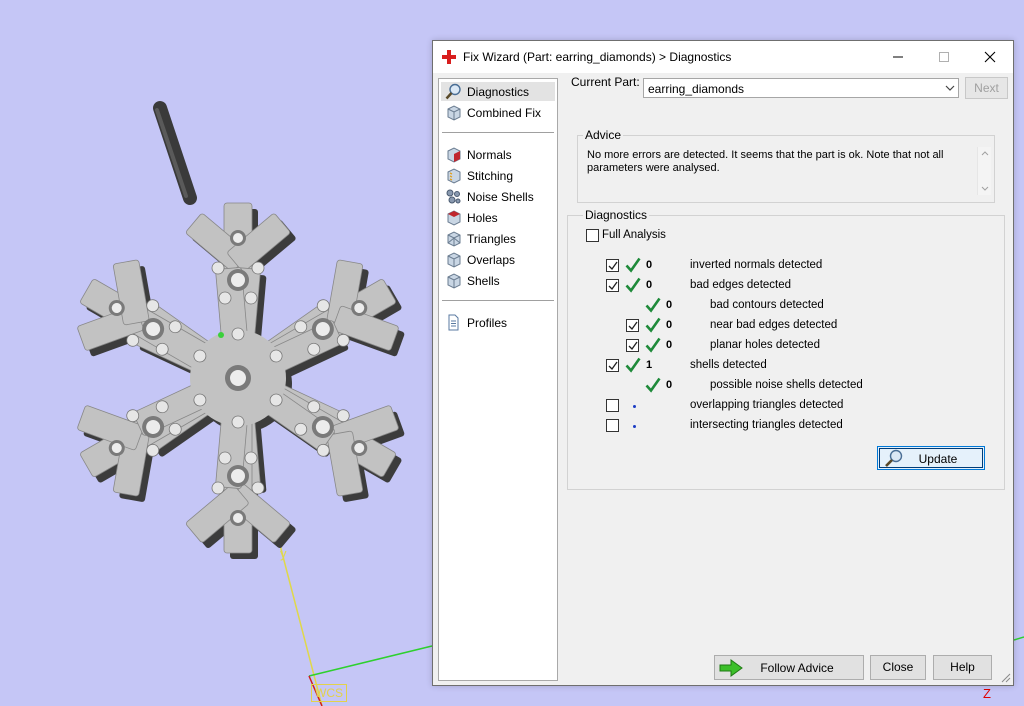  I want to click on scroll-up-icon, so click(985, 153).